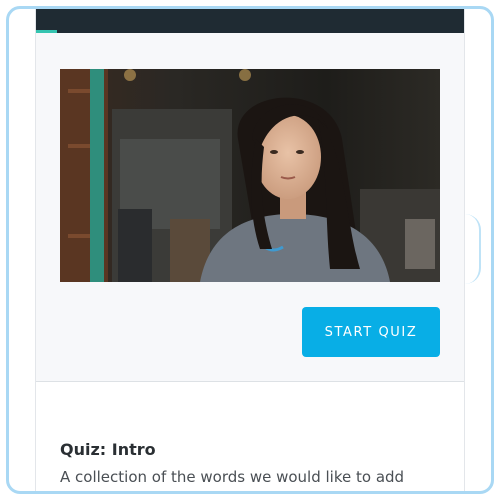 This screenshot has height=500, width=500. Describe the element at coordinates (371, 332) in the screenshot. I see `start-quiz-button: START QUIZ` at that location.